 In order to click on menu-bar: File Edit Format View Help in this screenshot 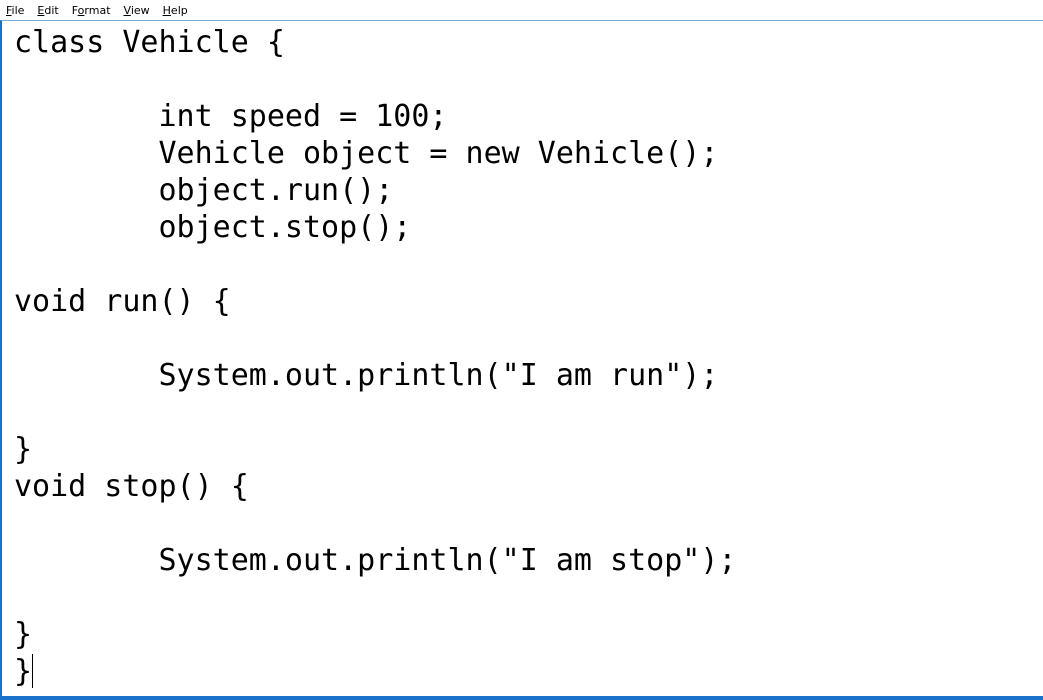, I will do `click(521, 10)`.